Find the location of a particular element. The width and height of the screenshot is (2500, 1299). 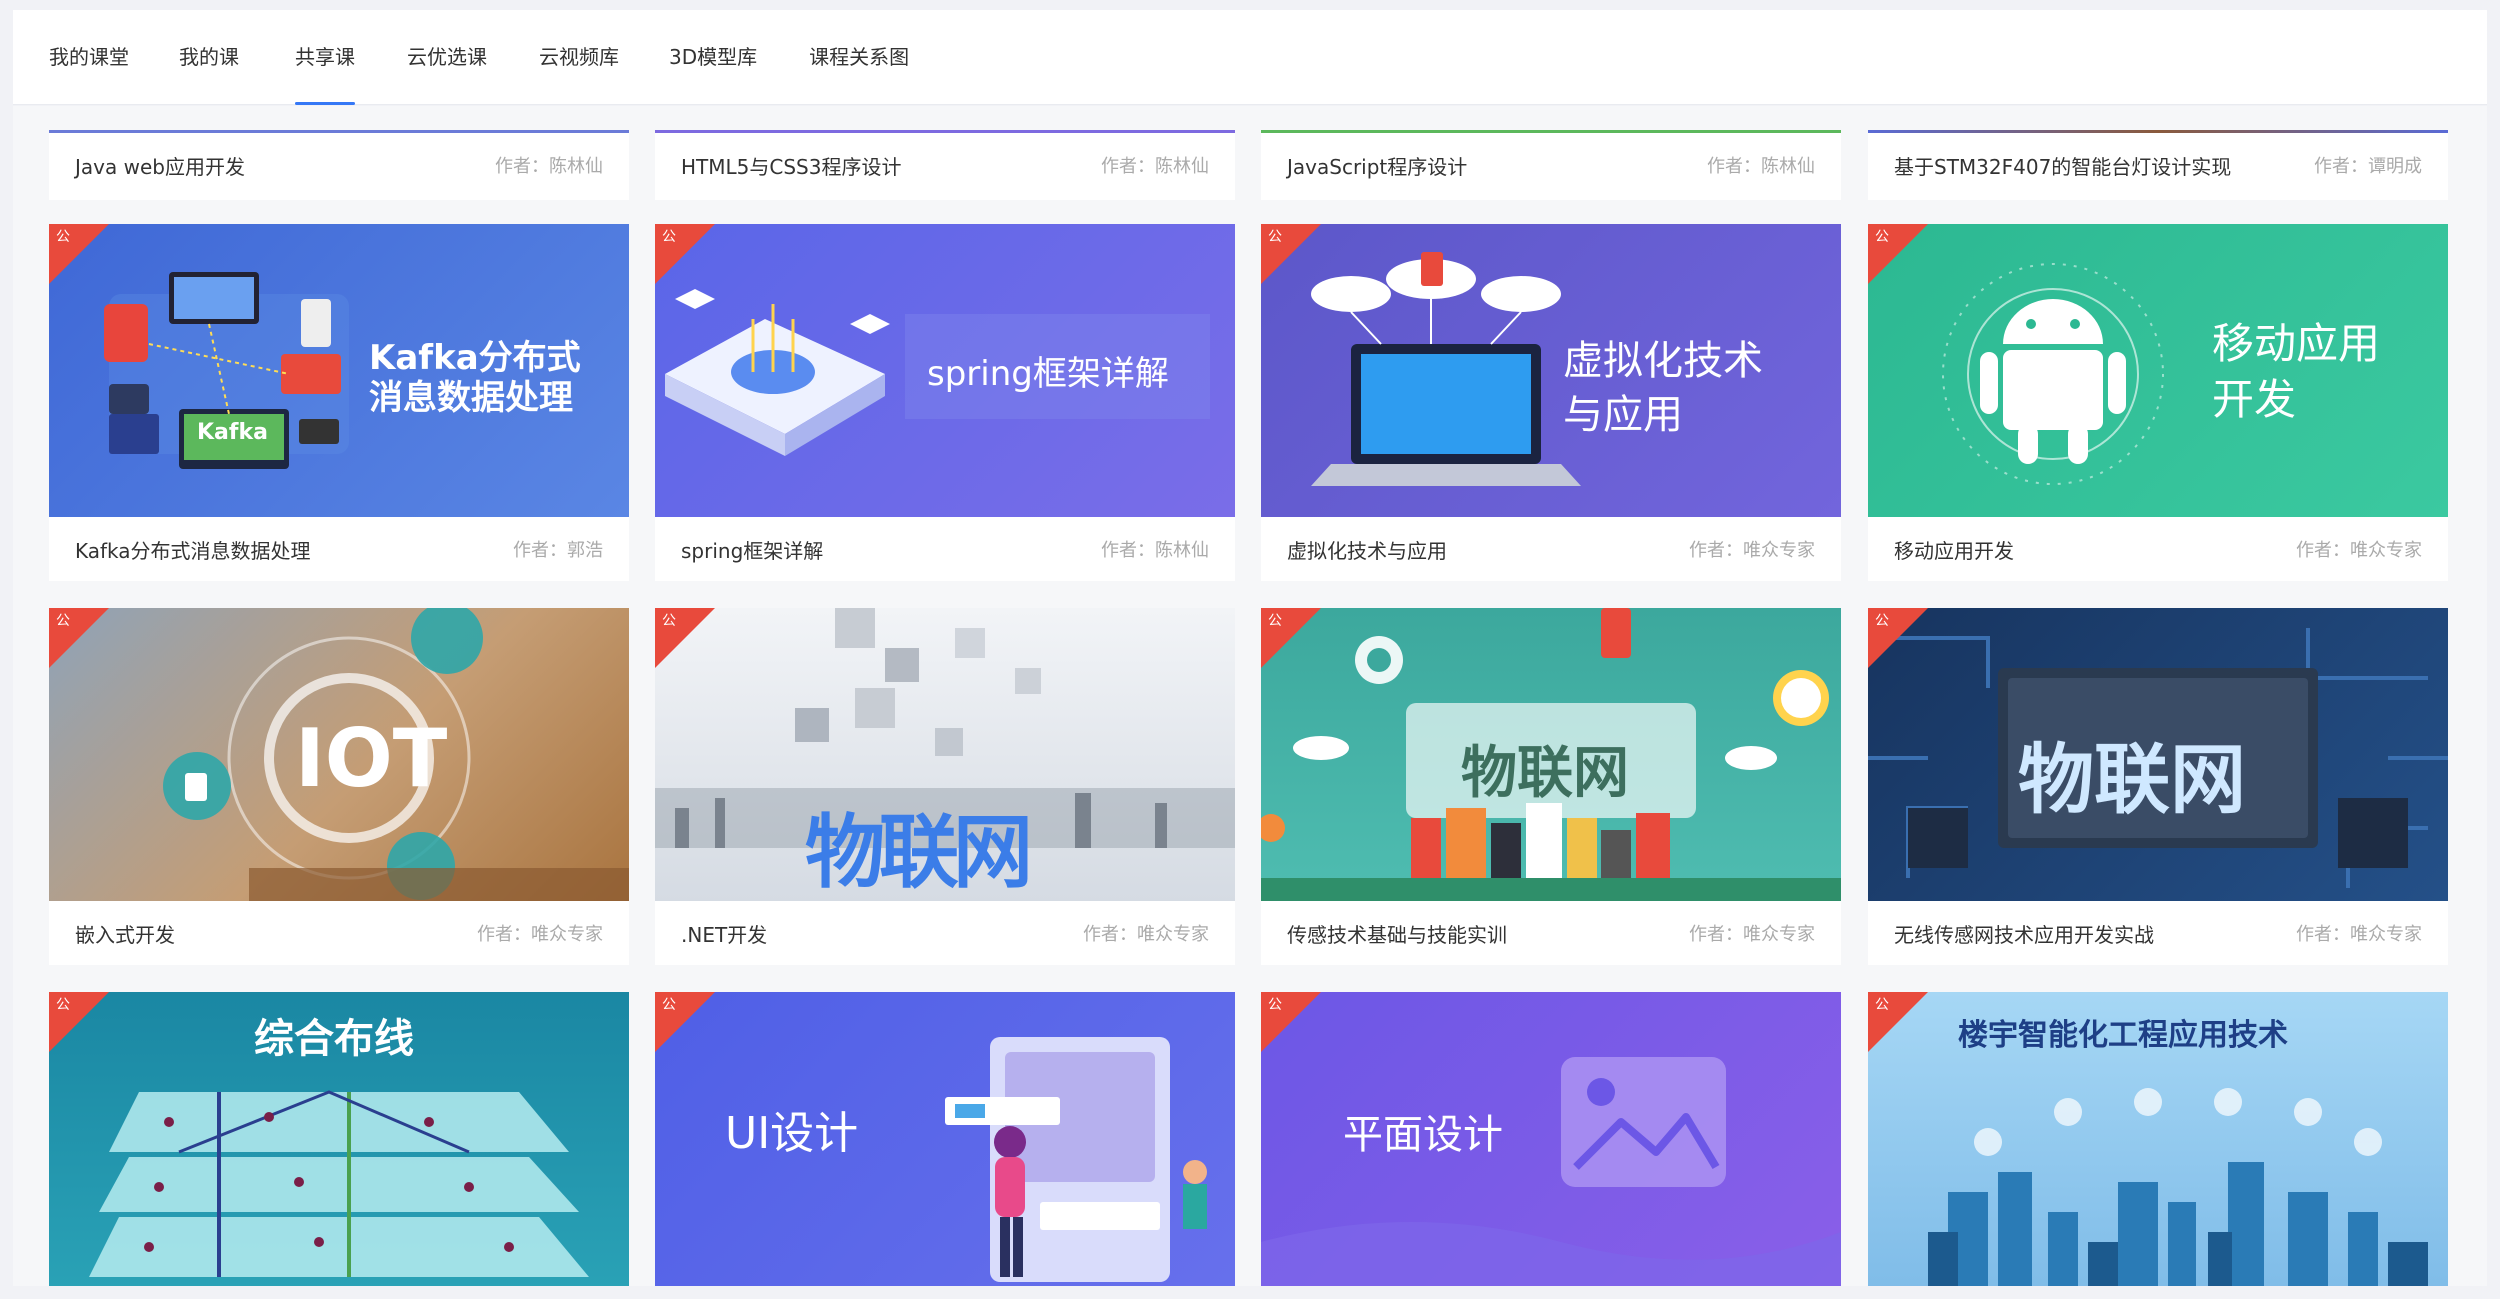

course-card: Java web应用开发 作者：陈林仙 is located at coordinates (339, 165).